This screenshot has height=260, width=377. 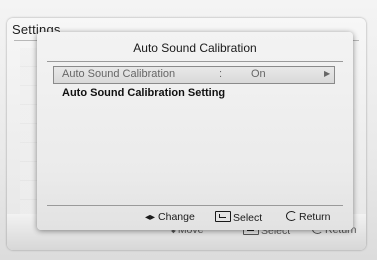 What do you see at coordinates (258, 74) in the screenshot?
I see `option-value: On` at bounding box center [258, 74].